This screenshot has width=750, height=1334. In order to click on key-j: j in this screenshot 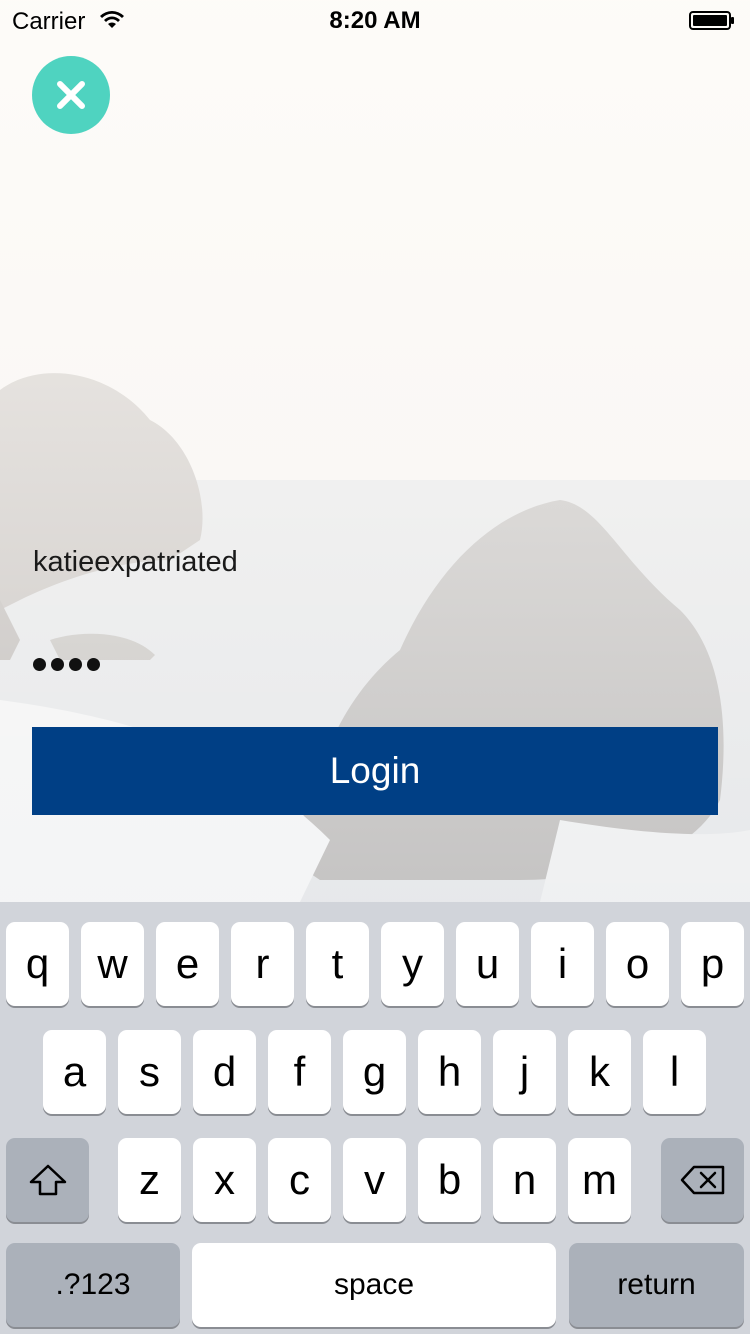, I will do `click(524, 1072)`.